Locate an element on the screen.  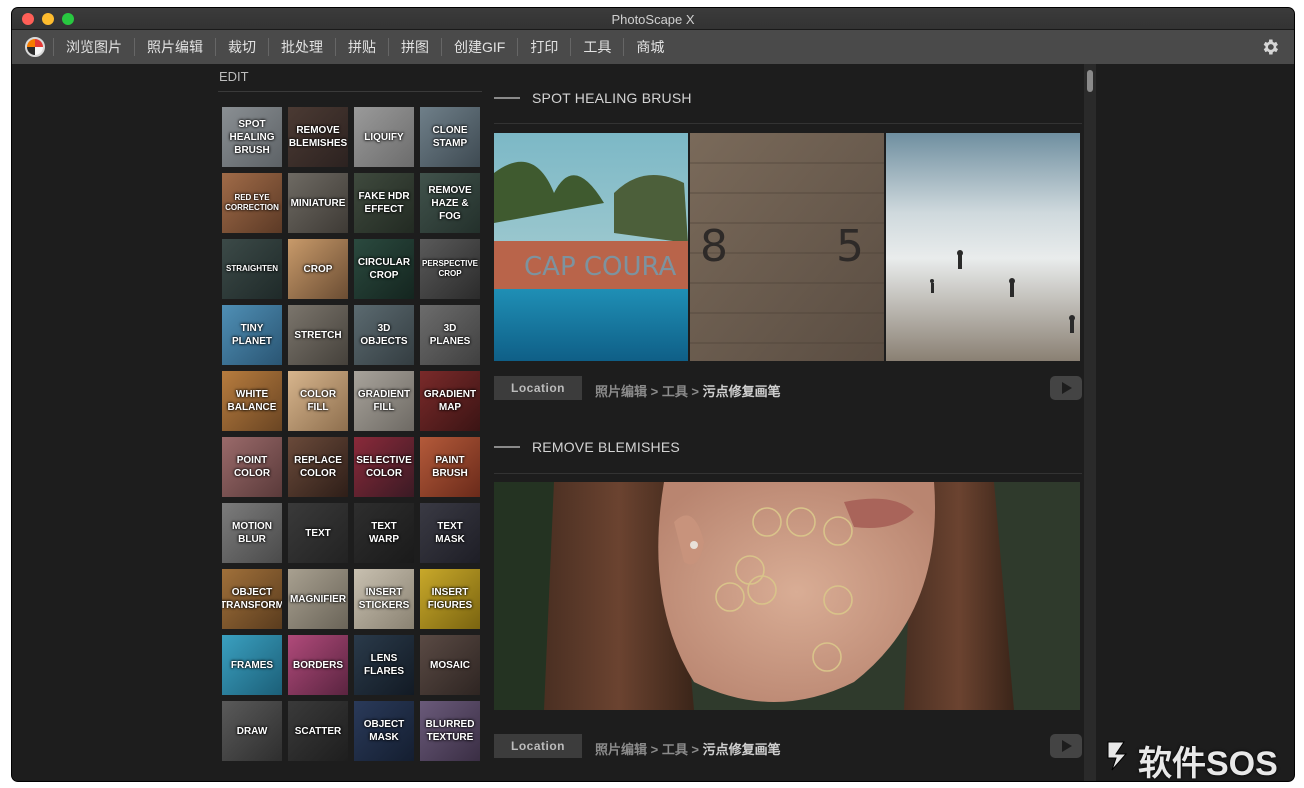
tool-clone-stamp: CLONE STAMP is located at coordinates (450, 137).